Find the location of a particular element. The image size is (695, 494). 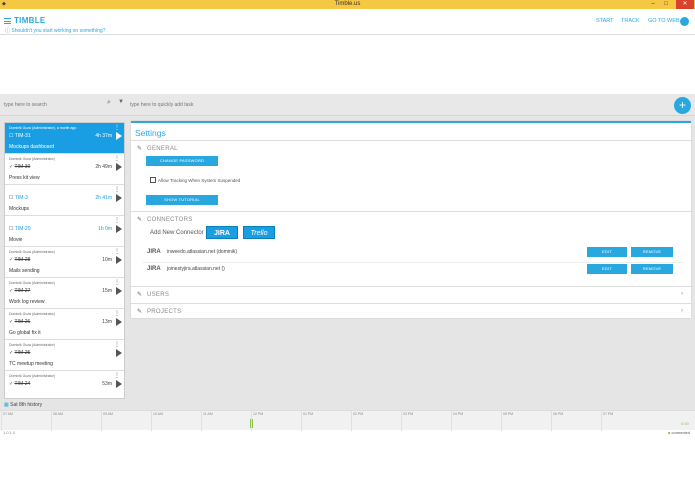

duration: 1h 0m is located at coordinates (105, 229).